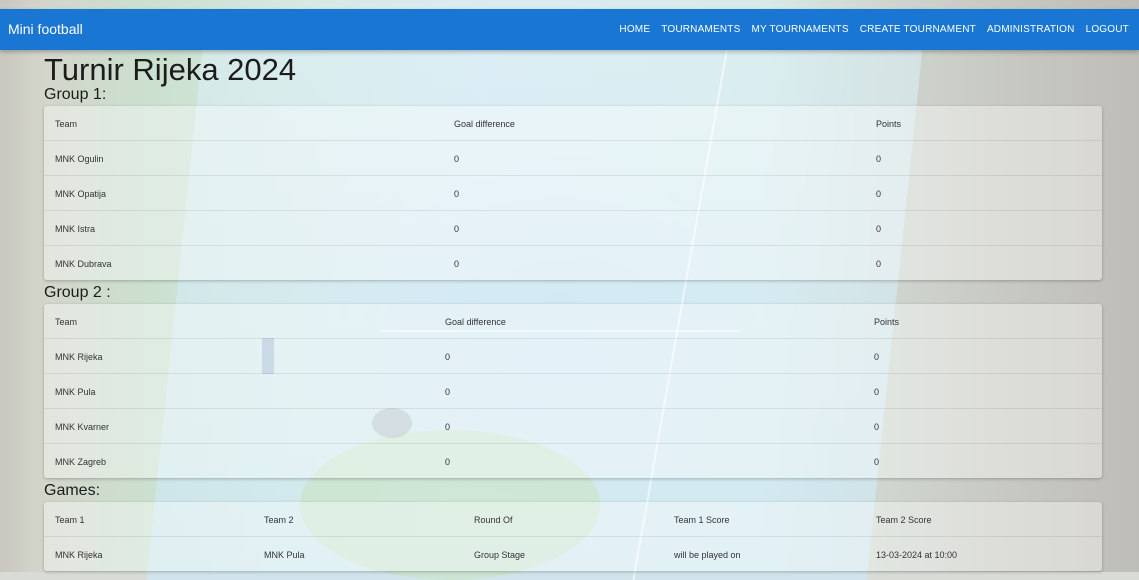 This screenshot has width=1139, height=580. I want to click on team-name: MNK Pula, so click(75, 392).